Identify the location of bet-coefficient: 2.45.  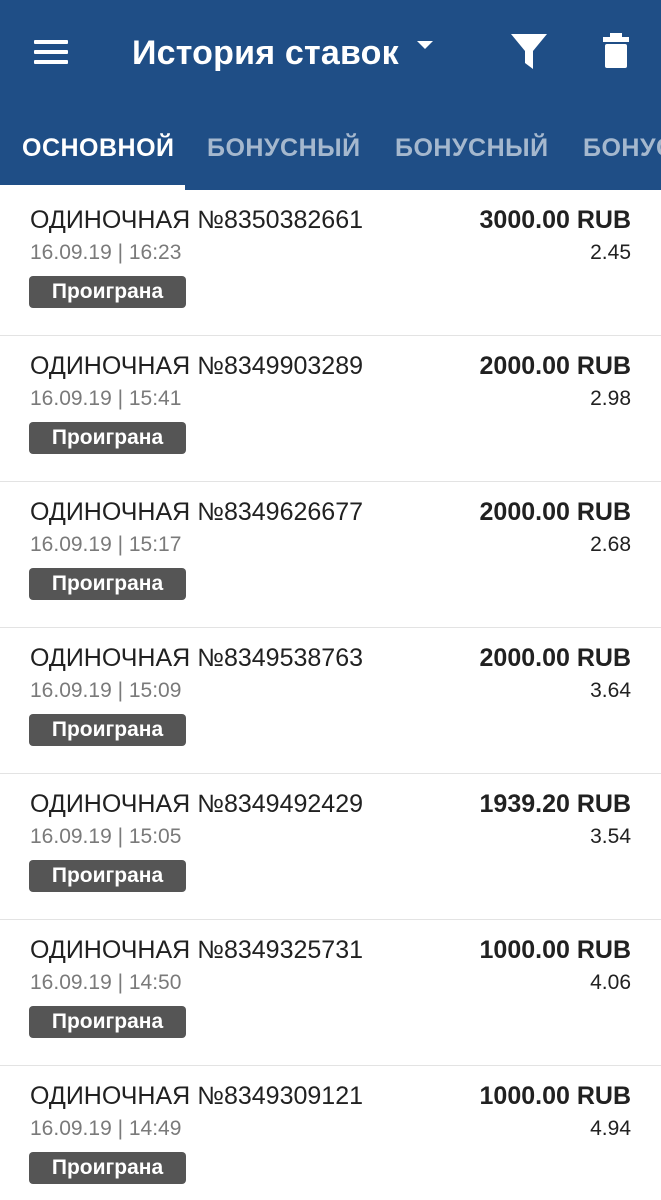
(610, 252).